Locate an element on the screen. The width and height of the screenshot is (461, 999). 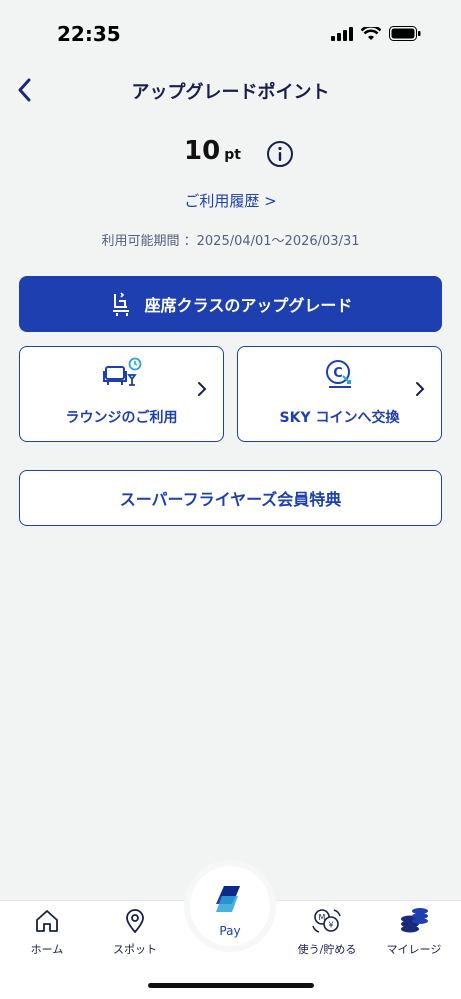
tab-home-label: ホーム is located at coordinates (47, 949).